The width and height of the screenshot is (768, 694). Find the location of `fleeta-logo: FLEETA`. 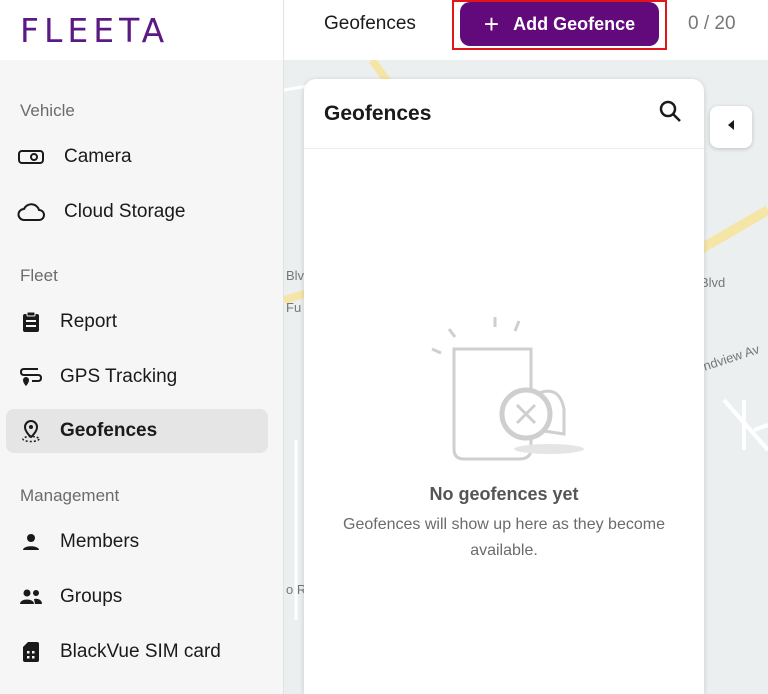

fleeta-logo: FLEETA is located at coordinates (94, 30).